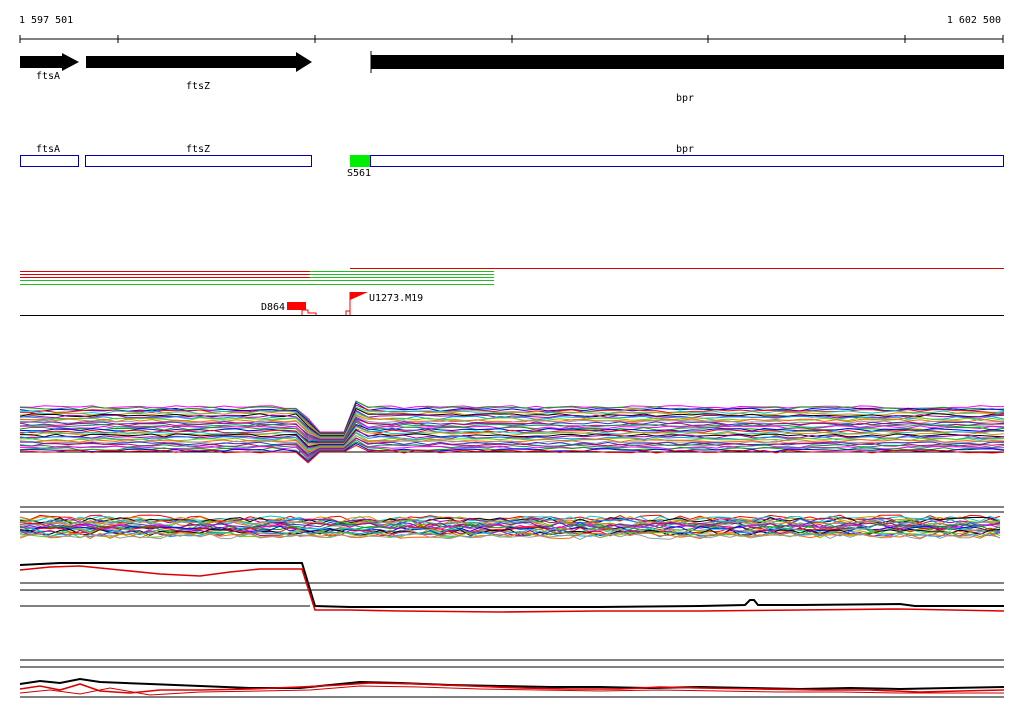 The width and height of the screenshot is (1024, 714). Describe the element at coordinates (48, 149) in the screenshot. I see `feature-label-ftsA: ftsA` at that location.